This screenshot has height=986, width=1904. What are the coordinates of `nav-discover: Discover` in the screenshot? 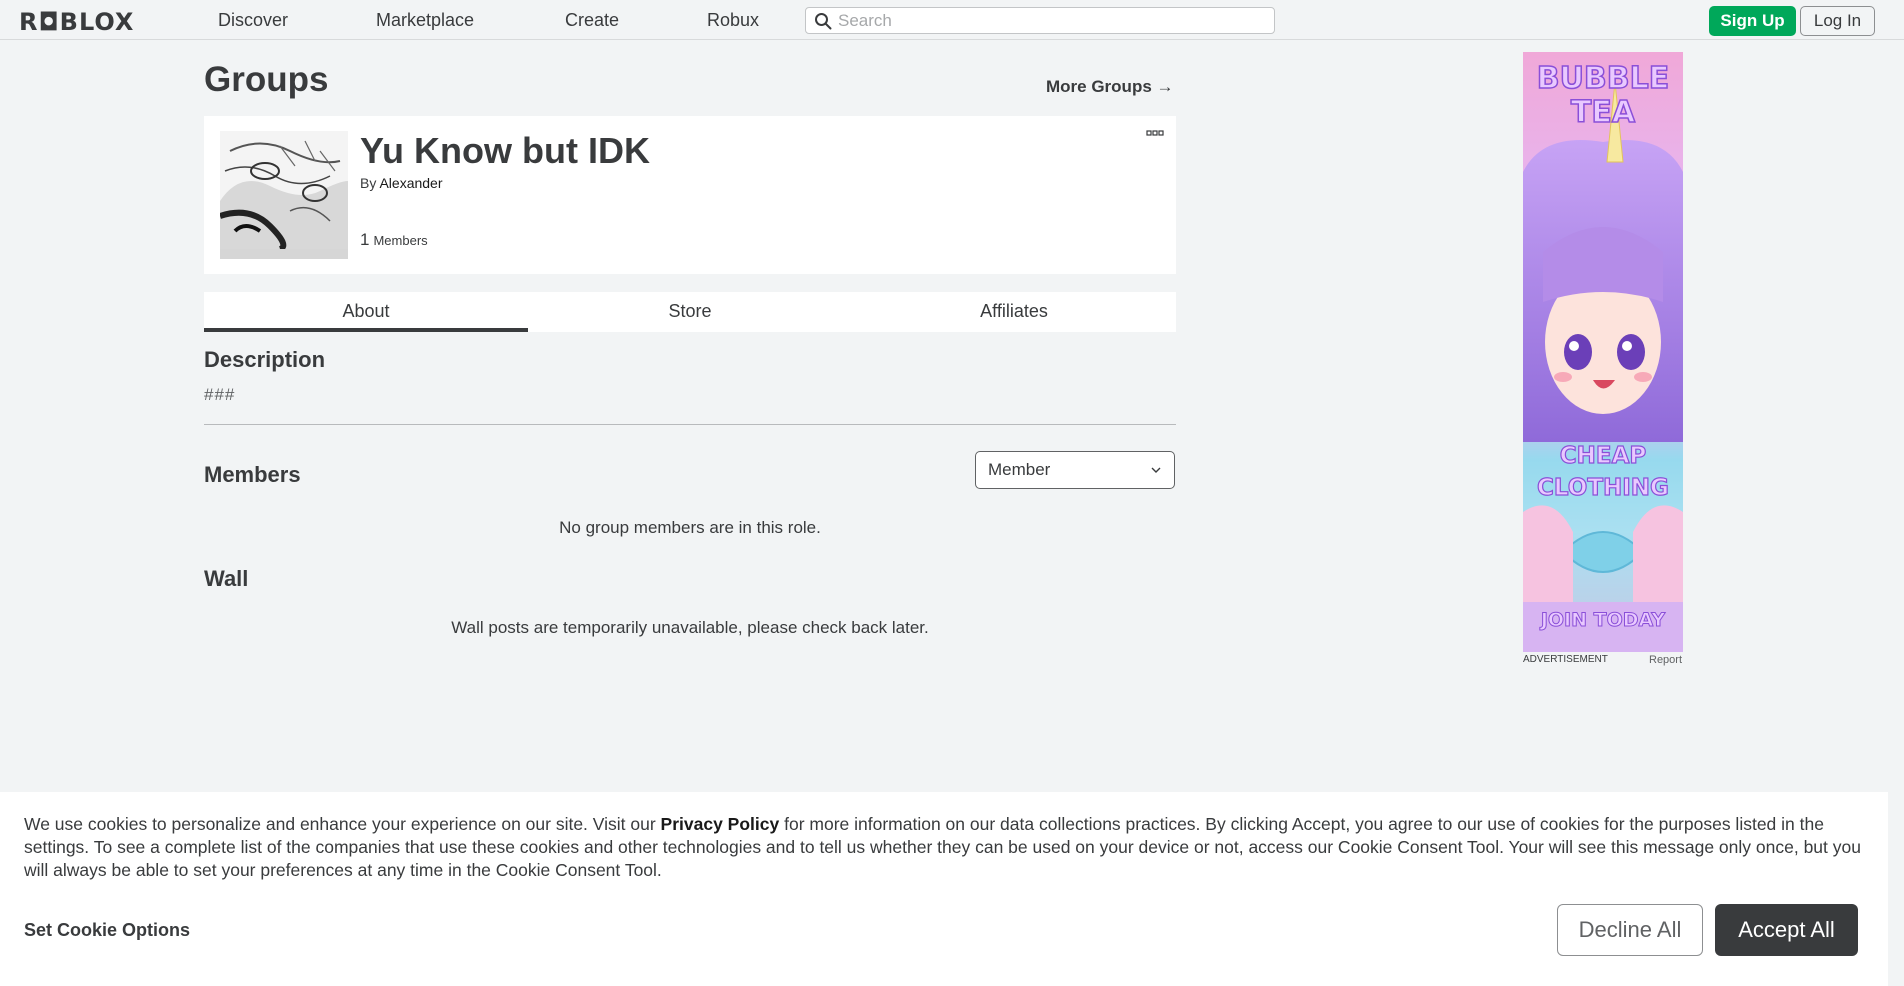 It's located at (253, 20).